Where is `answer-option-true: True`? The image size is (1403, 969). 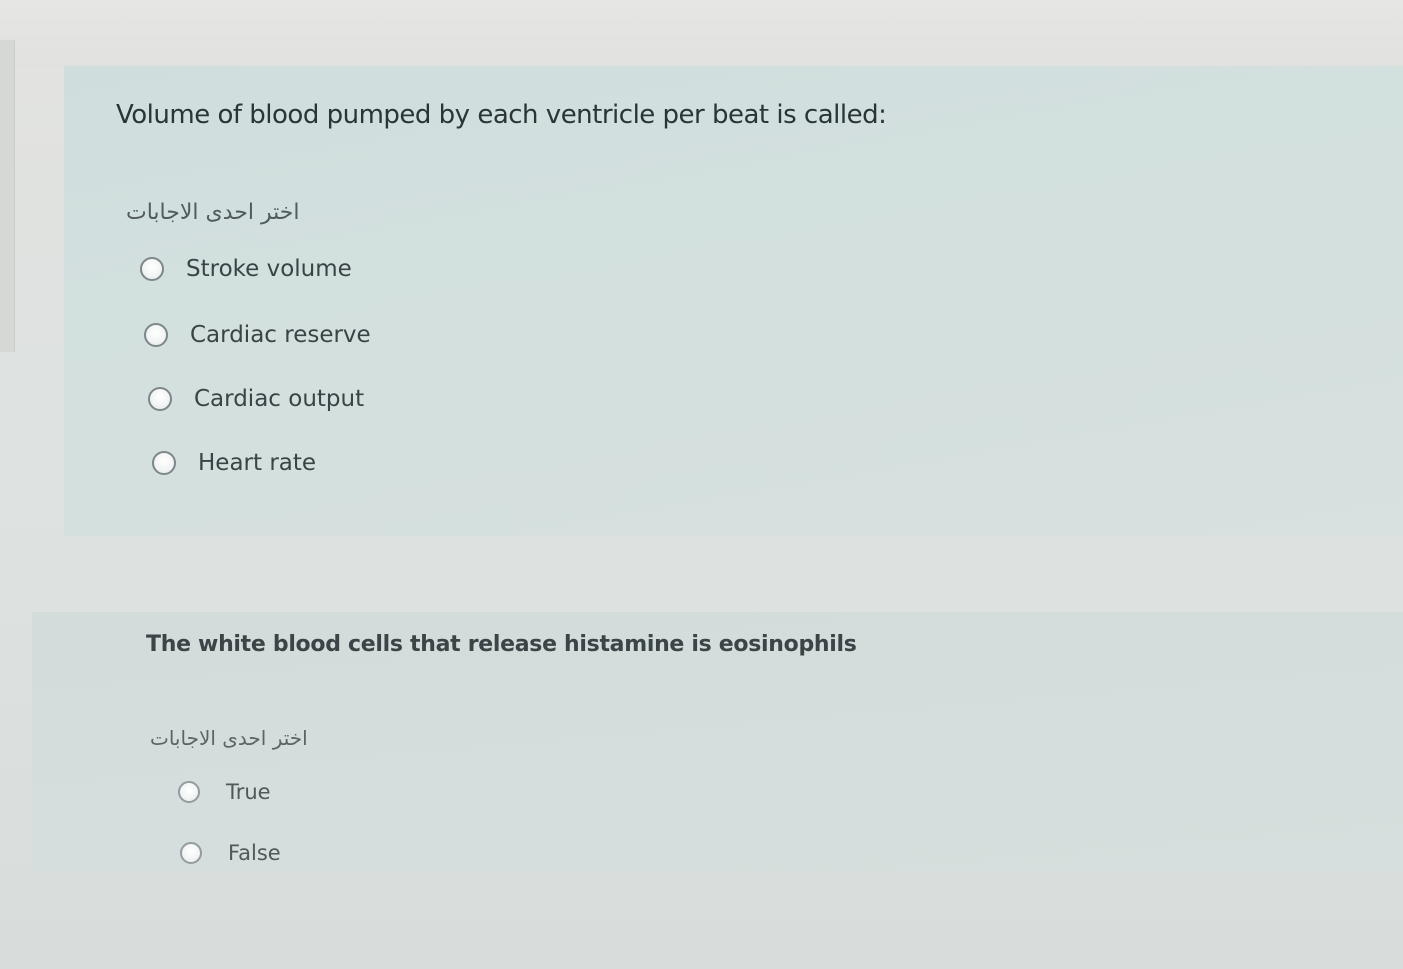 answer-option-true: True is located at coordinates (224, 792).